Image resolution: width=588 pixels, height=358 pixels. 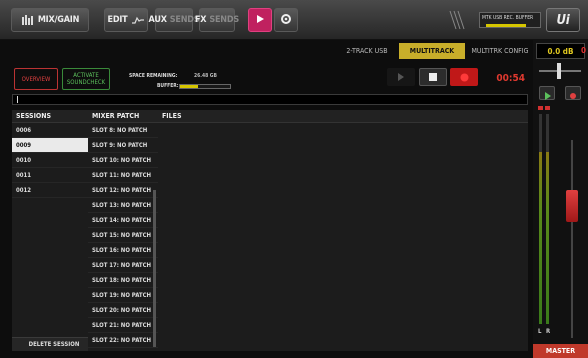 I want to click on overview-label: OVERVIEW, so click(x=36, y=79).